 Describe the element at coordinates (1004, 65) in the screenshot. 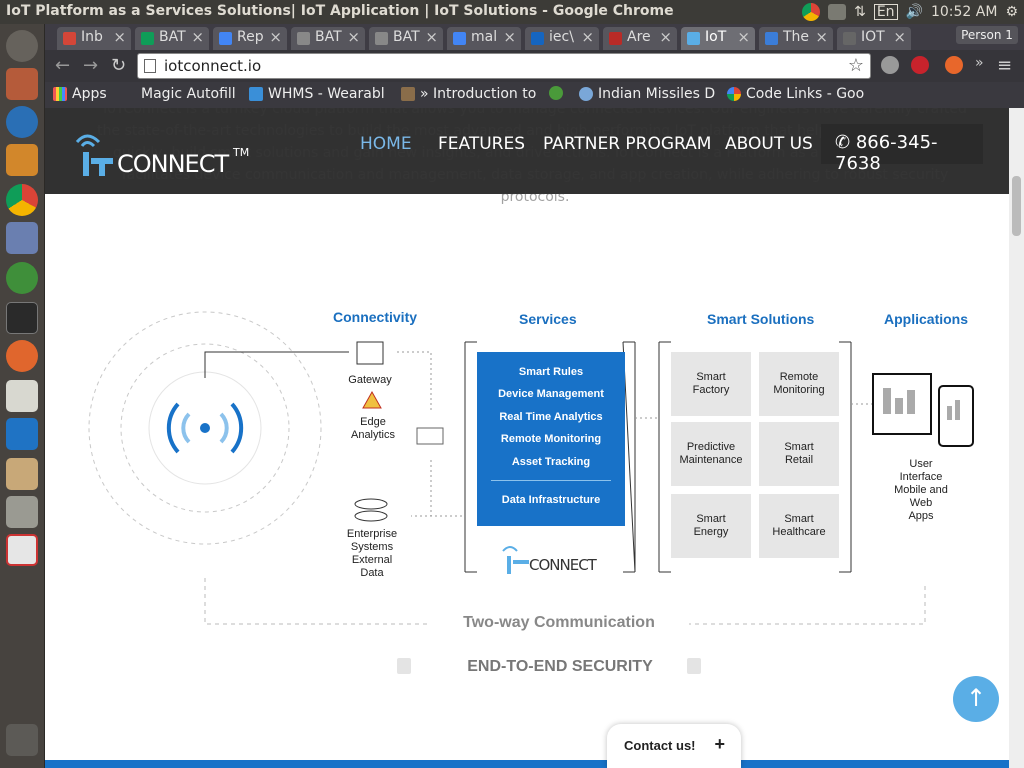

I see `menu-icon: ≡` at that location.